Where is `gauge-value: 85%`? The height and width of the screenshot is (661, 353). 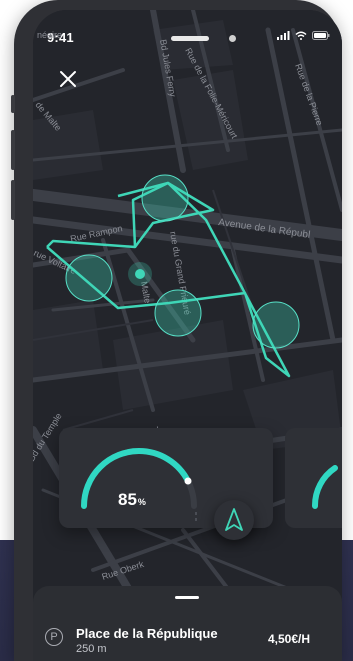 gauge-value: 85% is located at coordinates (132, 499).